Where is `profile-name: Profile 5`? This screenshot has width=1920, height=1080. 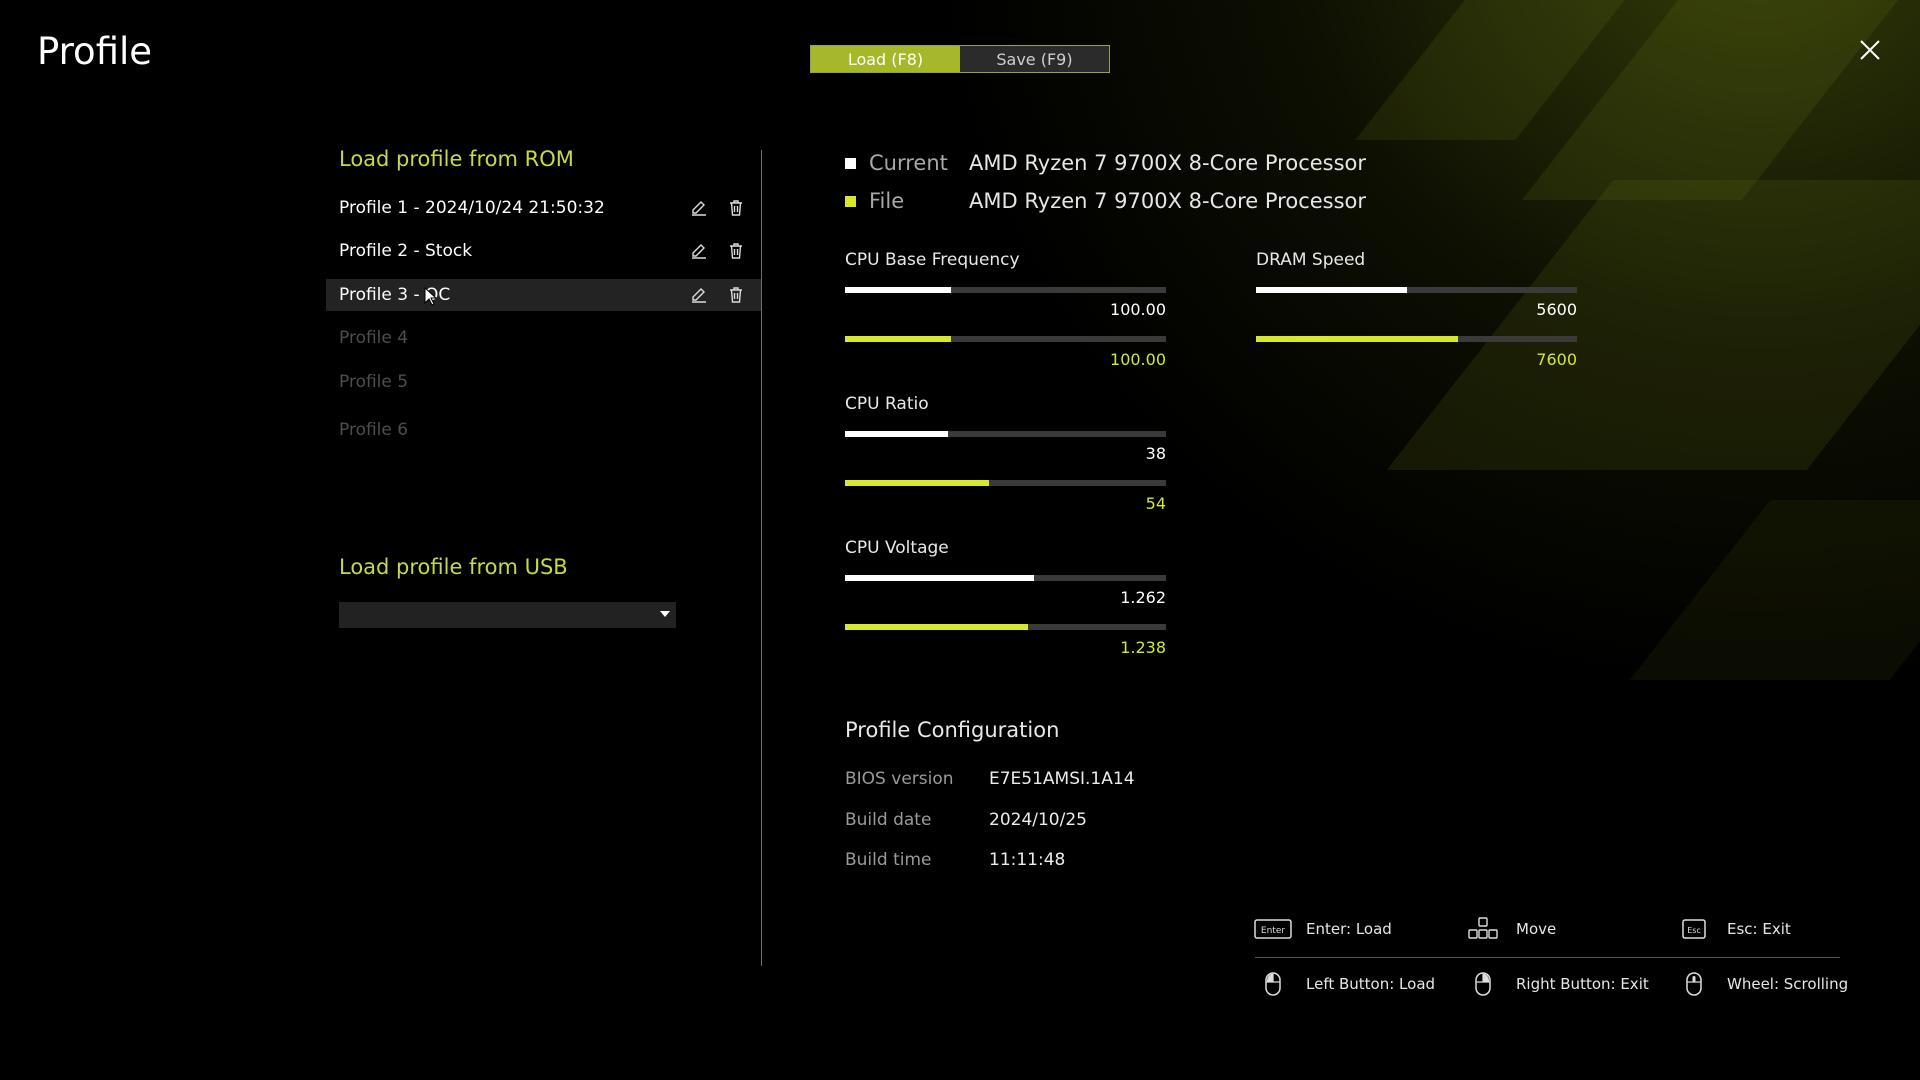
profile-name: Profile 5 is located at coordinates (374, 382).